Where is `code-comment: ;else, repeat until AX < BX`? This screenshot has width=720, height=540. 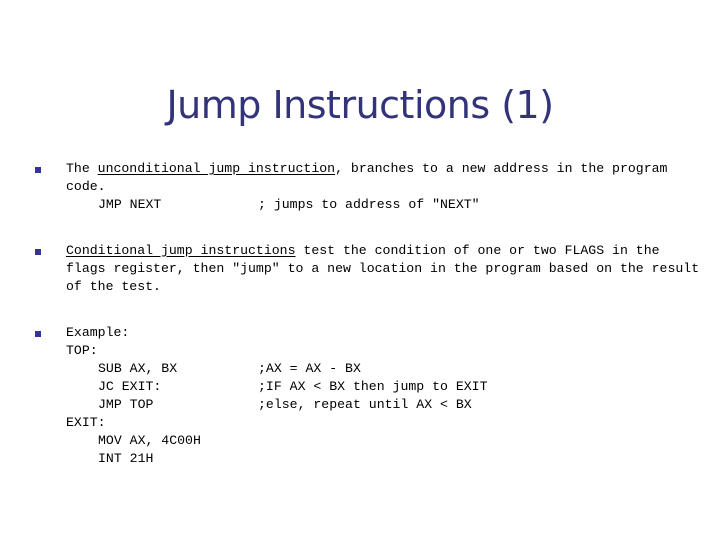
code-comment: ;else, repeat until AX < BX is located at coordinates (365, 404).